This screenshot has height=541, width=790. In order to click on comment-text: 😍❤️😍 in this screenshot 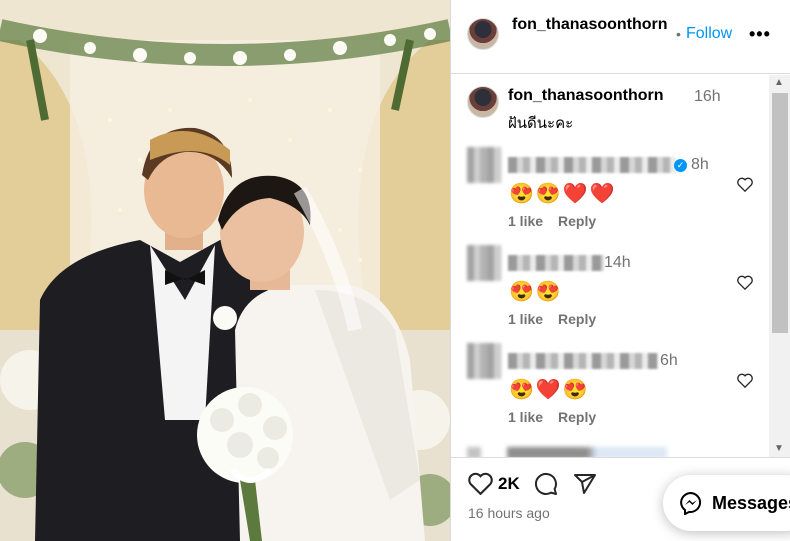, I will do `click(549, 390)`.